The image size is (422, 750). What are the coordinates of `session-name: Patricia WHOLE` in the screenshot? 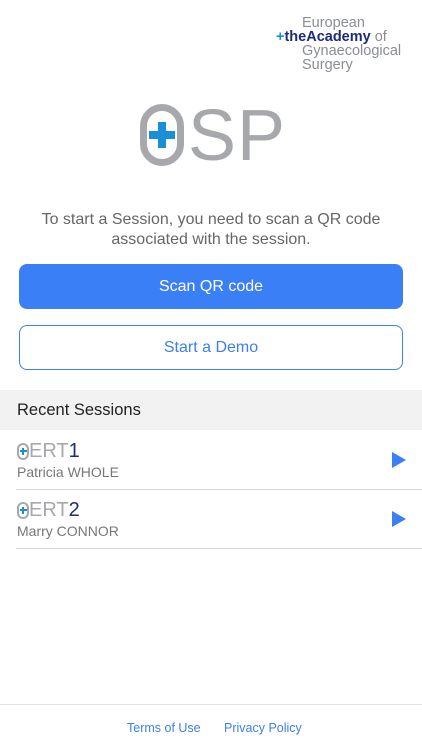 It's located at (68, 472).